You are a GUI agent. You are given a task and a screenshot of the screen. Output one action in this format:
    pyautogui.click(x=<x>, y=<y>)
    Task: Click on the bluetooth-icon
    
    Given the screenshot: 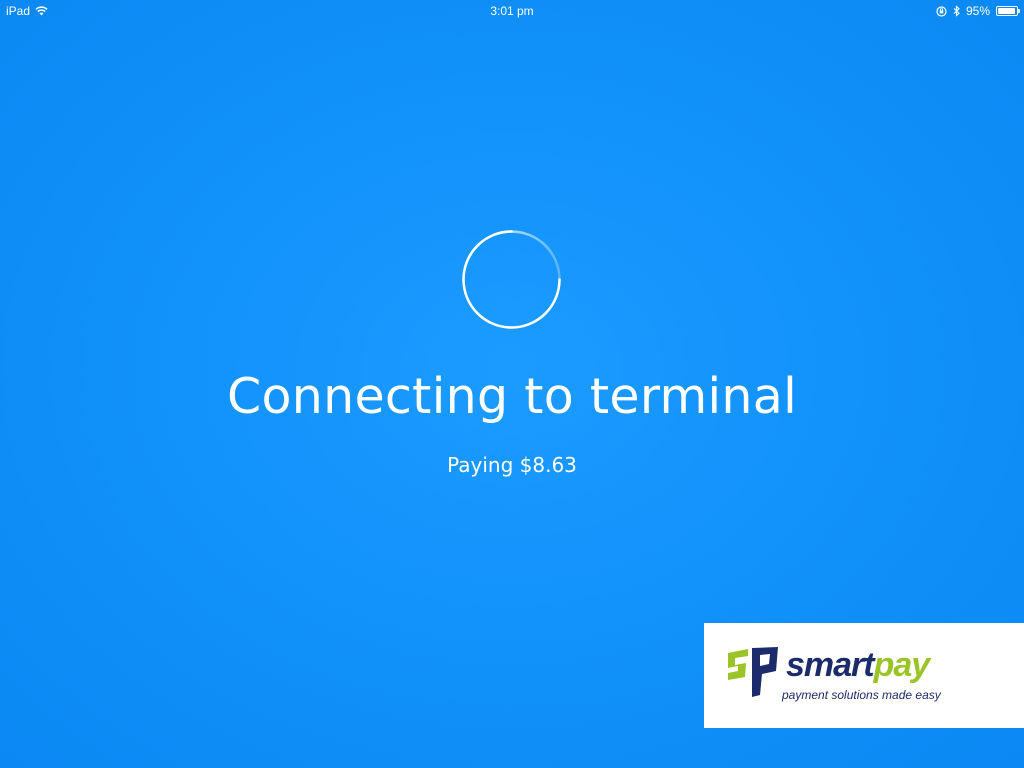 What is the action you would take?
    pyautogui.click(x=956, y=11)
    